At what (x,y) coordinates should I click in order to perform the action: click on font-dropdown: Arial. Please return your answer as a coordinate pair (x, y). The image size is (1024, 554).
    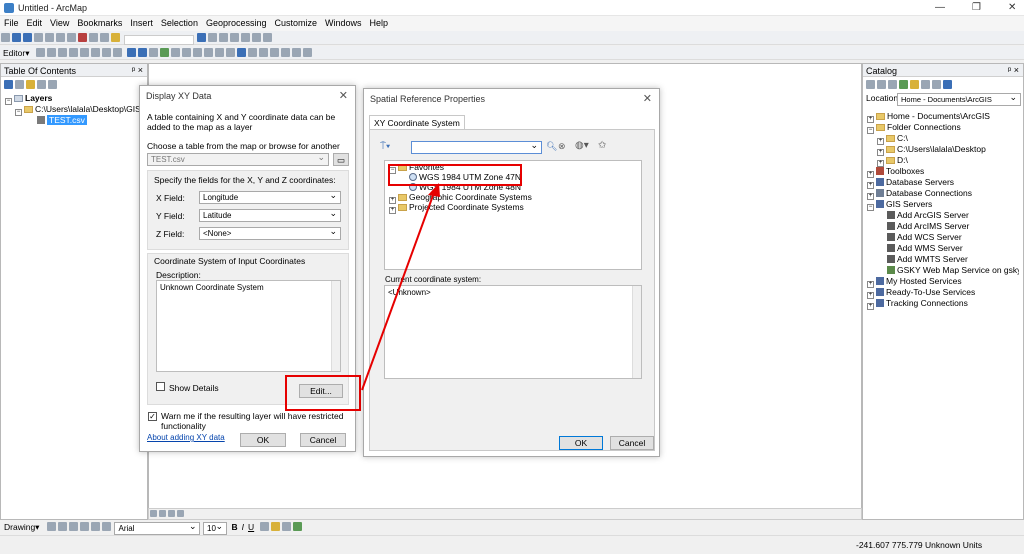
    Looking at the image, I should click on (157, 528).